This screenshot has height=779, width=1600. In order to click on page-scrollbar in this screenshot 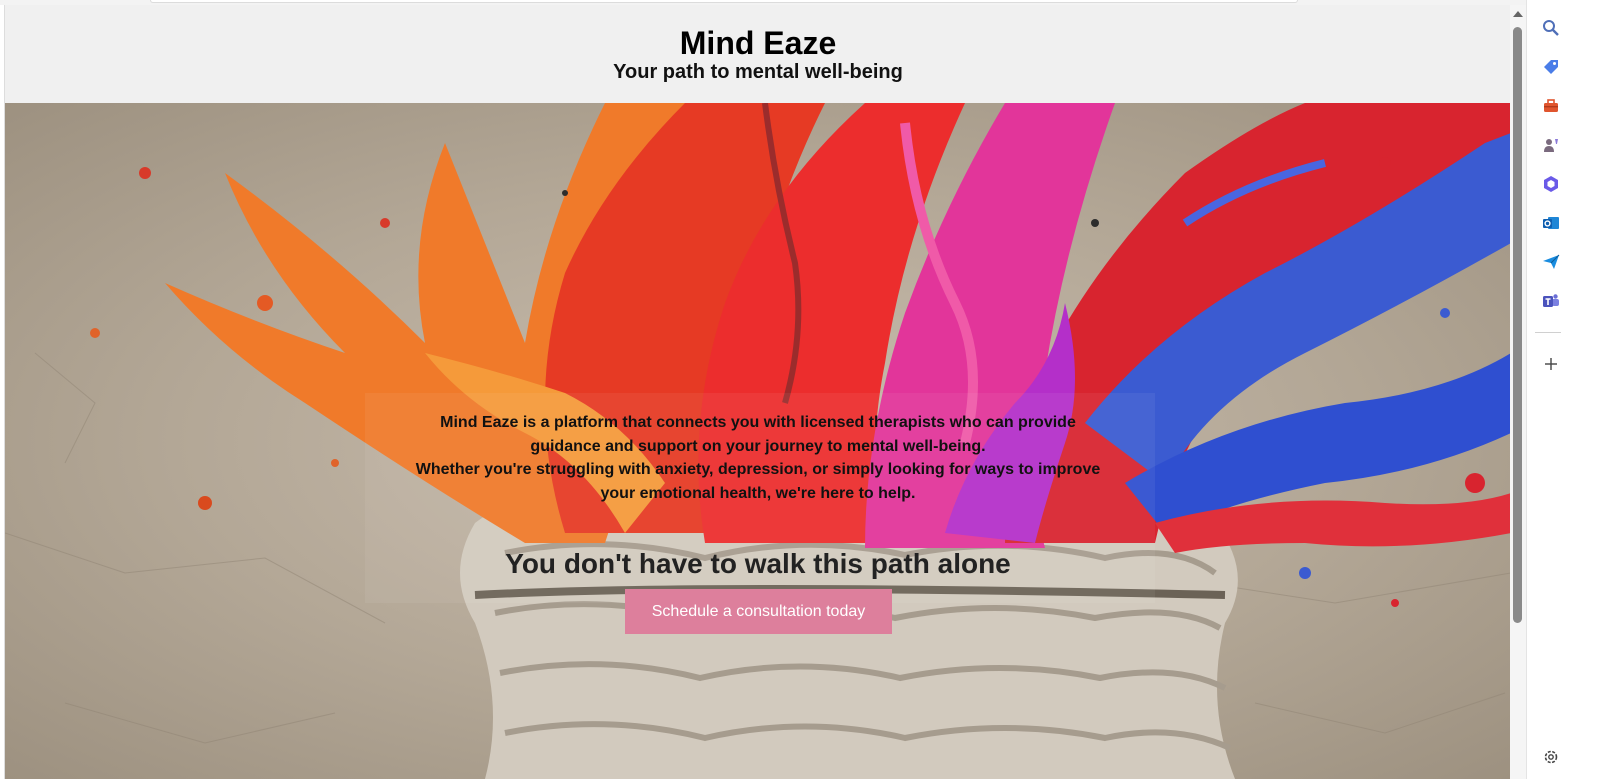, I will do `click(1518, 392)`.